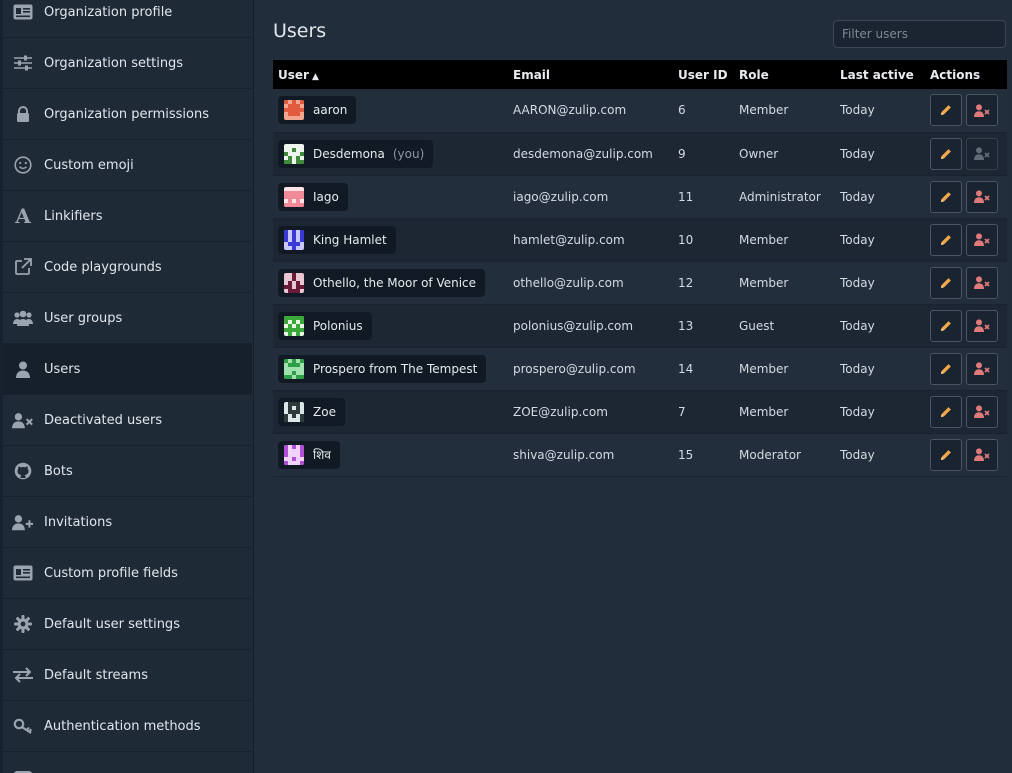  What do you see at coordinates (390, 110) in the screenshot?
I see `user-cell: aaron` at bounding box center [390, 110].